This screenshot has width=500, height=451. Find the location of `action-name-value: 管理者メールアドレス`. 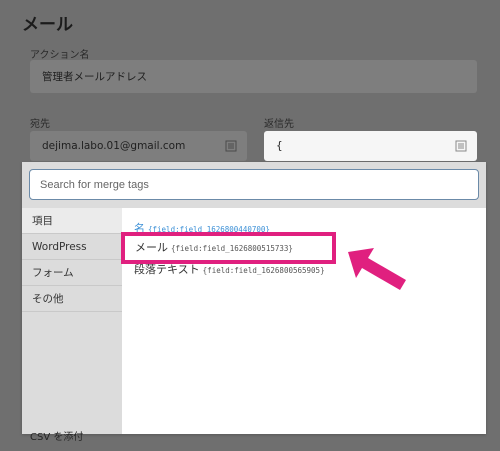

action-name-value: 管理者メールアドレス is located at coordinates (94, 77).